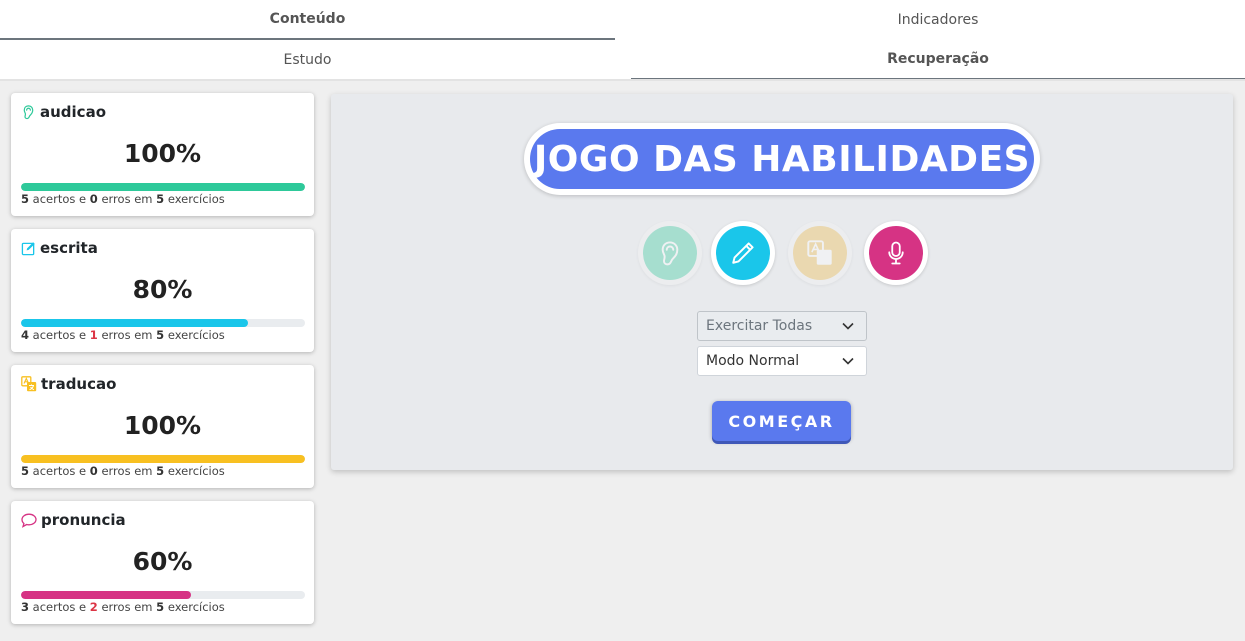 The height and width of the screenshot is (641, 1245). I want to click on tab-conteudo: Conteúdo, so click(307, 20).